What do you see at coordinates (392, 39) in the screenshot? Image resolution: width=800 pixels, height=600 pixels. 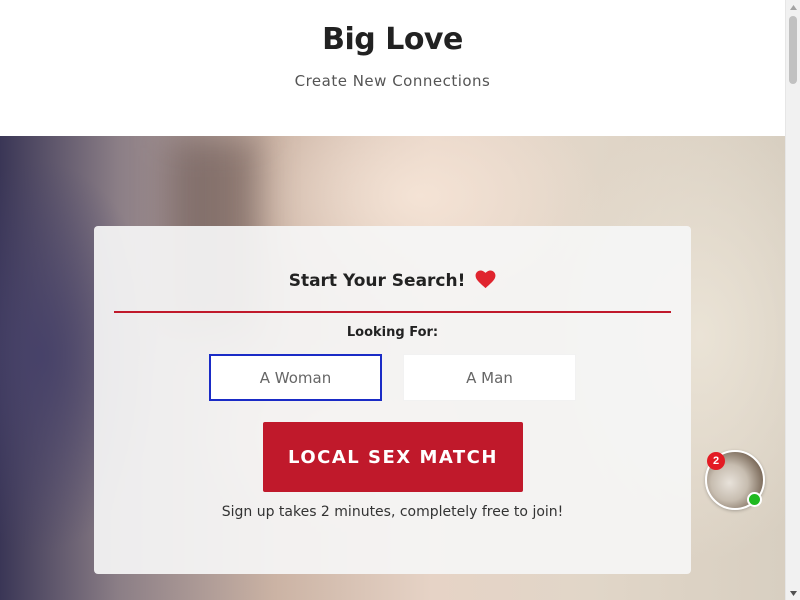 I see `site-title: Big Love` at bounding box center [392, 39].